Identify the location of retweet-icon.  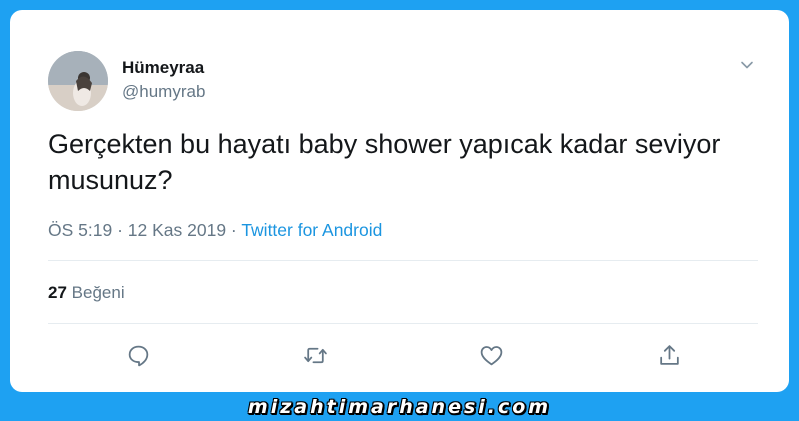
(315, 355).